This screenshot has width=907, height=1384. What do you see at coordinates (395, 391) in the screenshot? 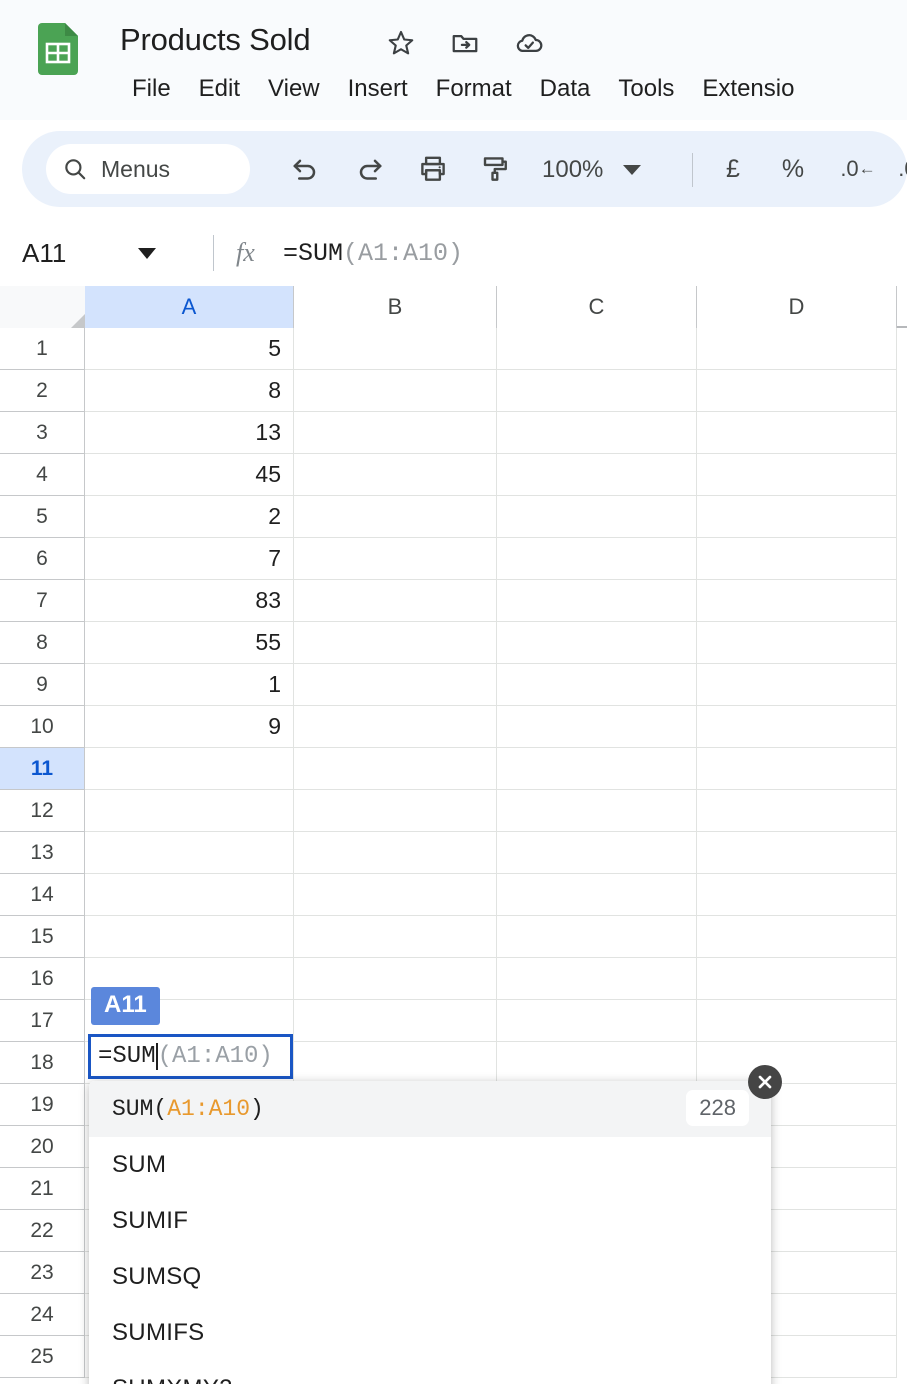
I see `cell-b2` at bounding box center [395, 391].